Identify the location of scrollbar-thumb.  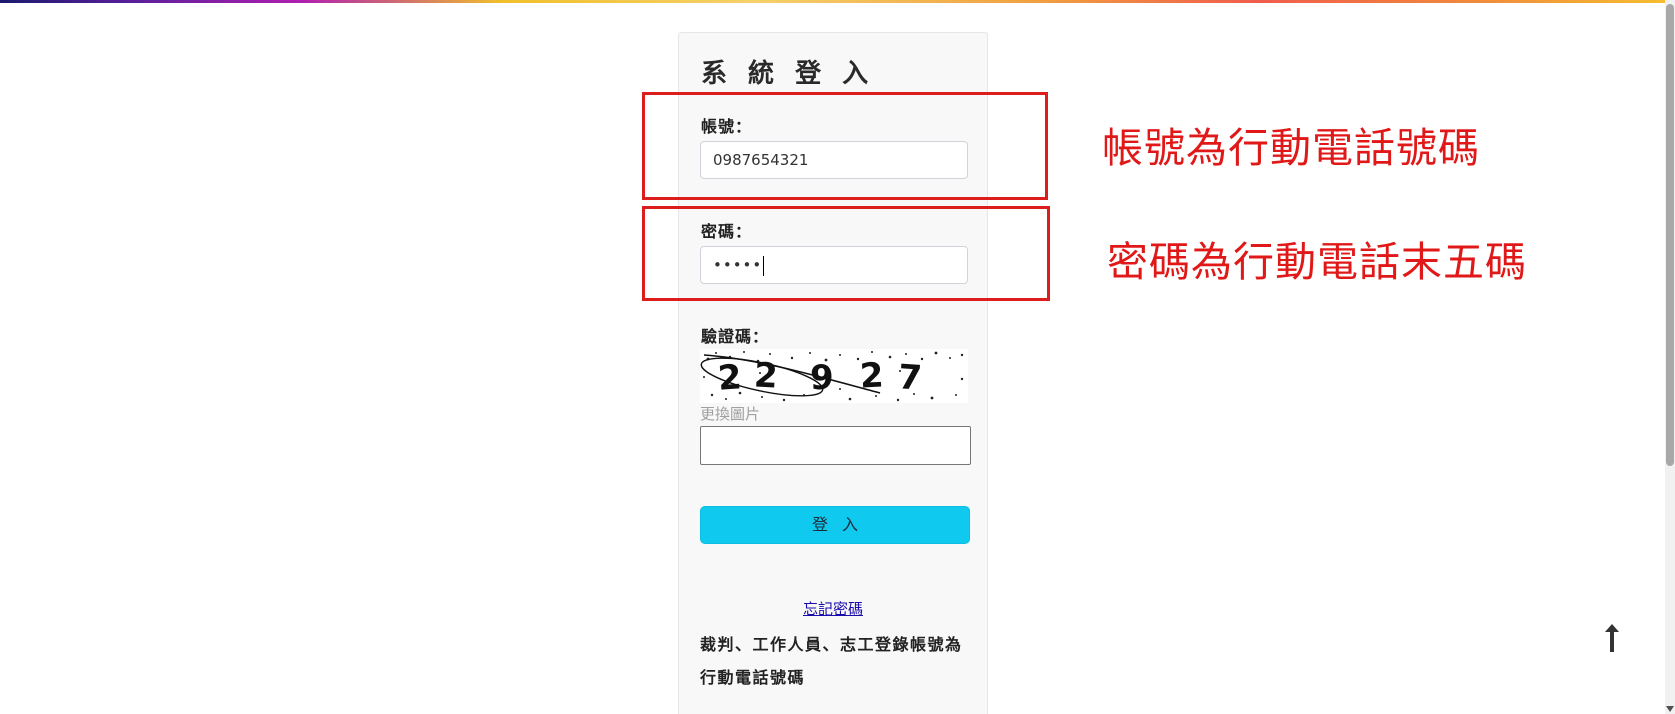
(1670, 235).